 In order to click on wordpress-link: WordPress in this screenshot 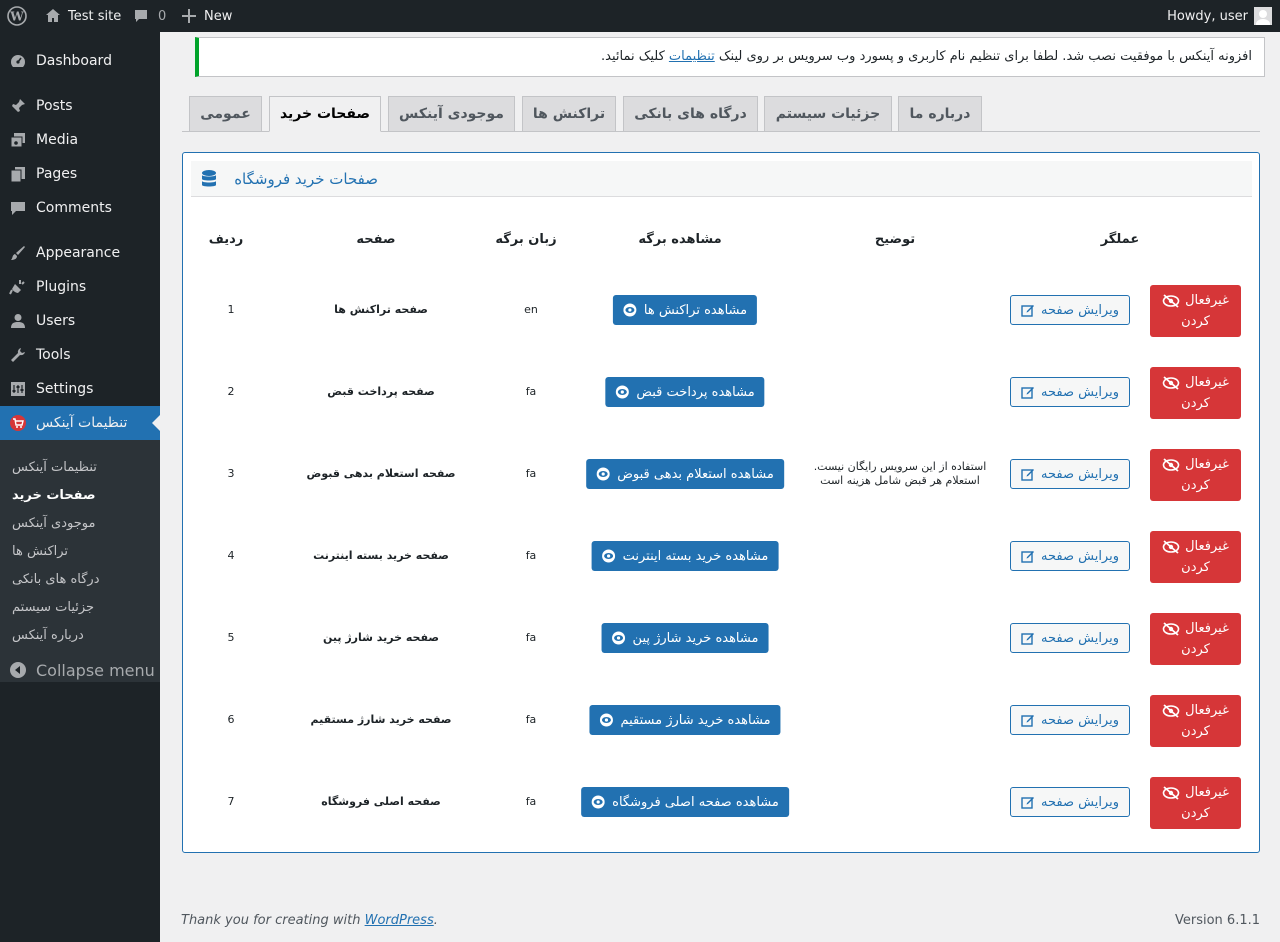, I will do `click(399, 920)`.